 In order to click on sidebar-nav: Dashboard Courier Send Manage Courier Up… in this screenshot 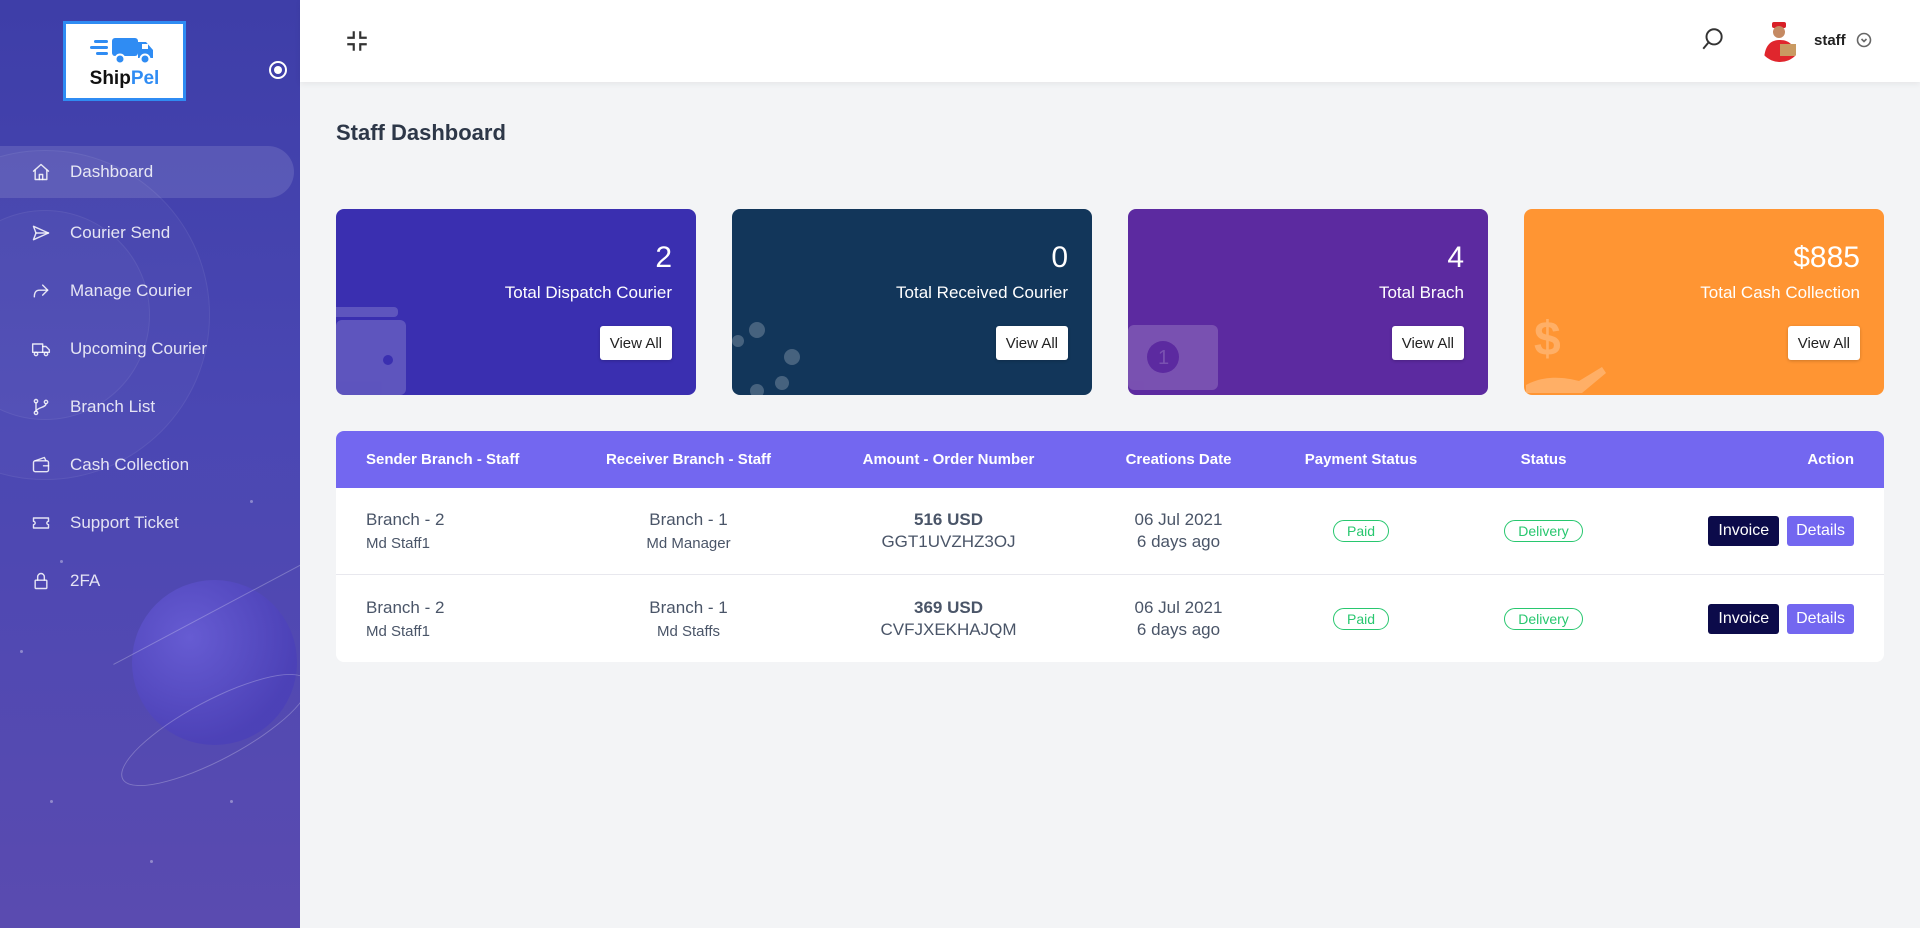, I will do `click(150, 378)`.